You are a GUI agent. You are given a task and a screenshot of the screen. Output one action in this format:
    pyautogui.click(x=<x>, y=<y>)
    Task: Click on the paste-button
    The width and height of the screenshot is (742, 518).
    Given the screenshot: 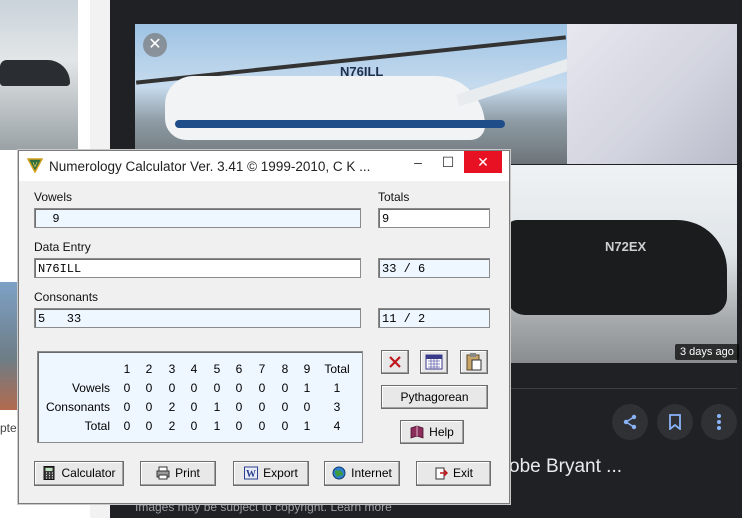 What is the action you would take?
    pyautogui.click(x=474, y=362)
    